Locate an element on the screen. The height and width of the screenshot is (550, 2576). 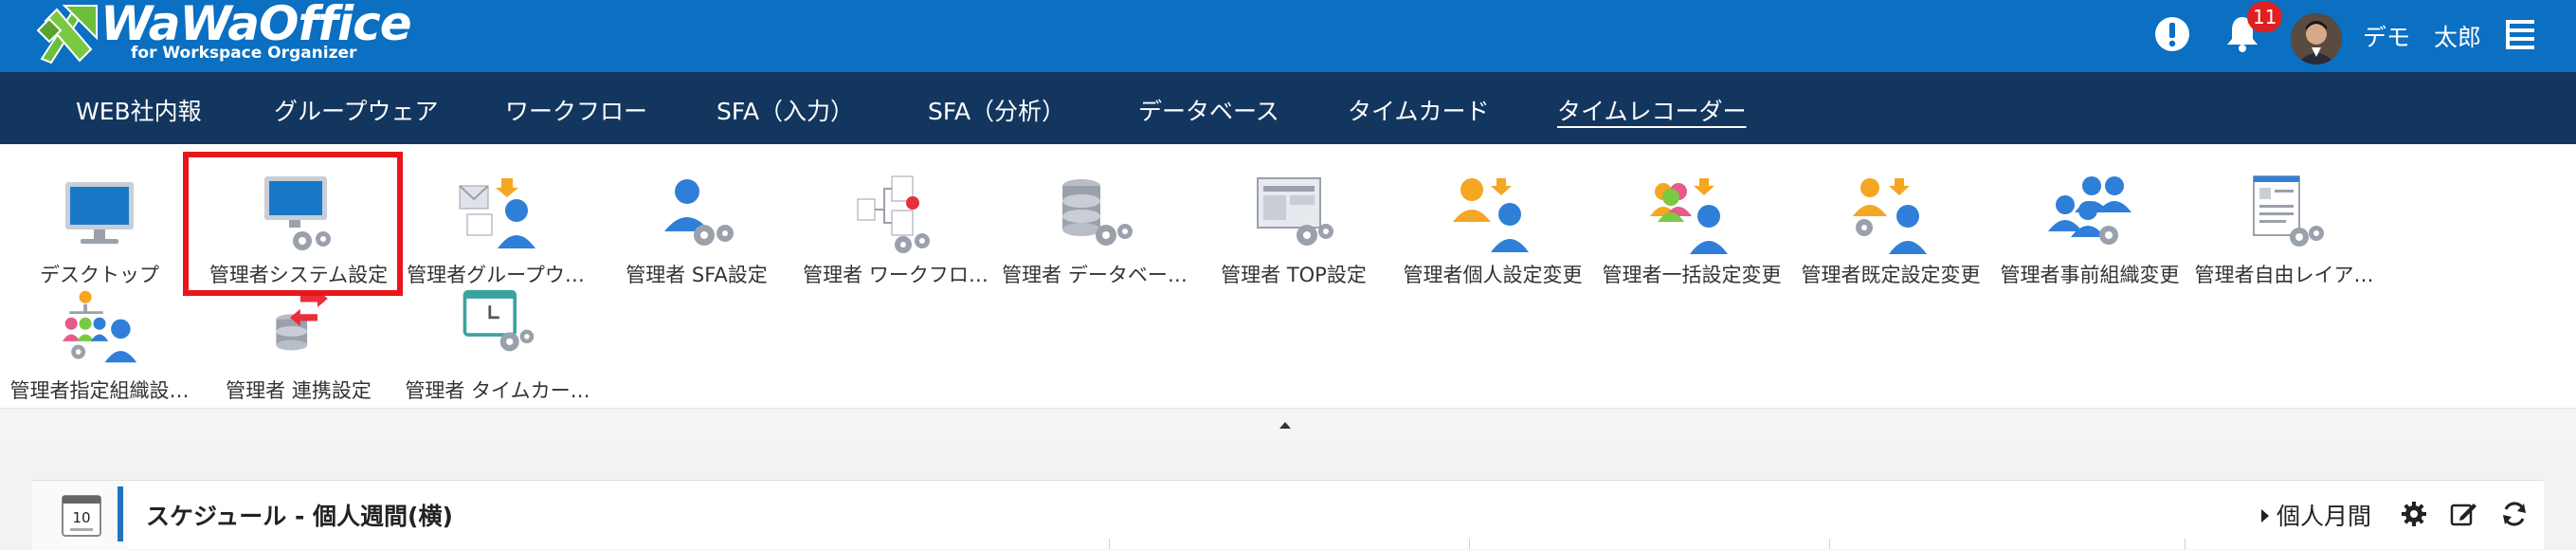
refresh-icon is located at coordinates (2514, 514).